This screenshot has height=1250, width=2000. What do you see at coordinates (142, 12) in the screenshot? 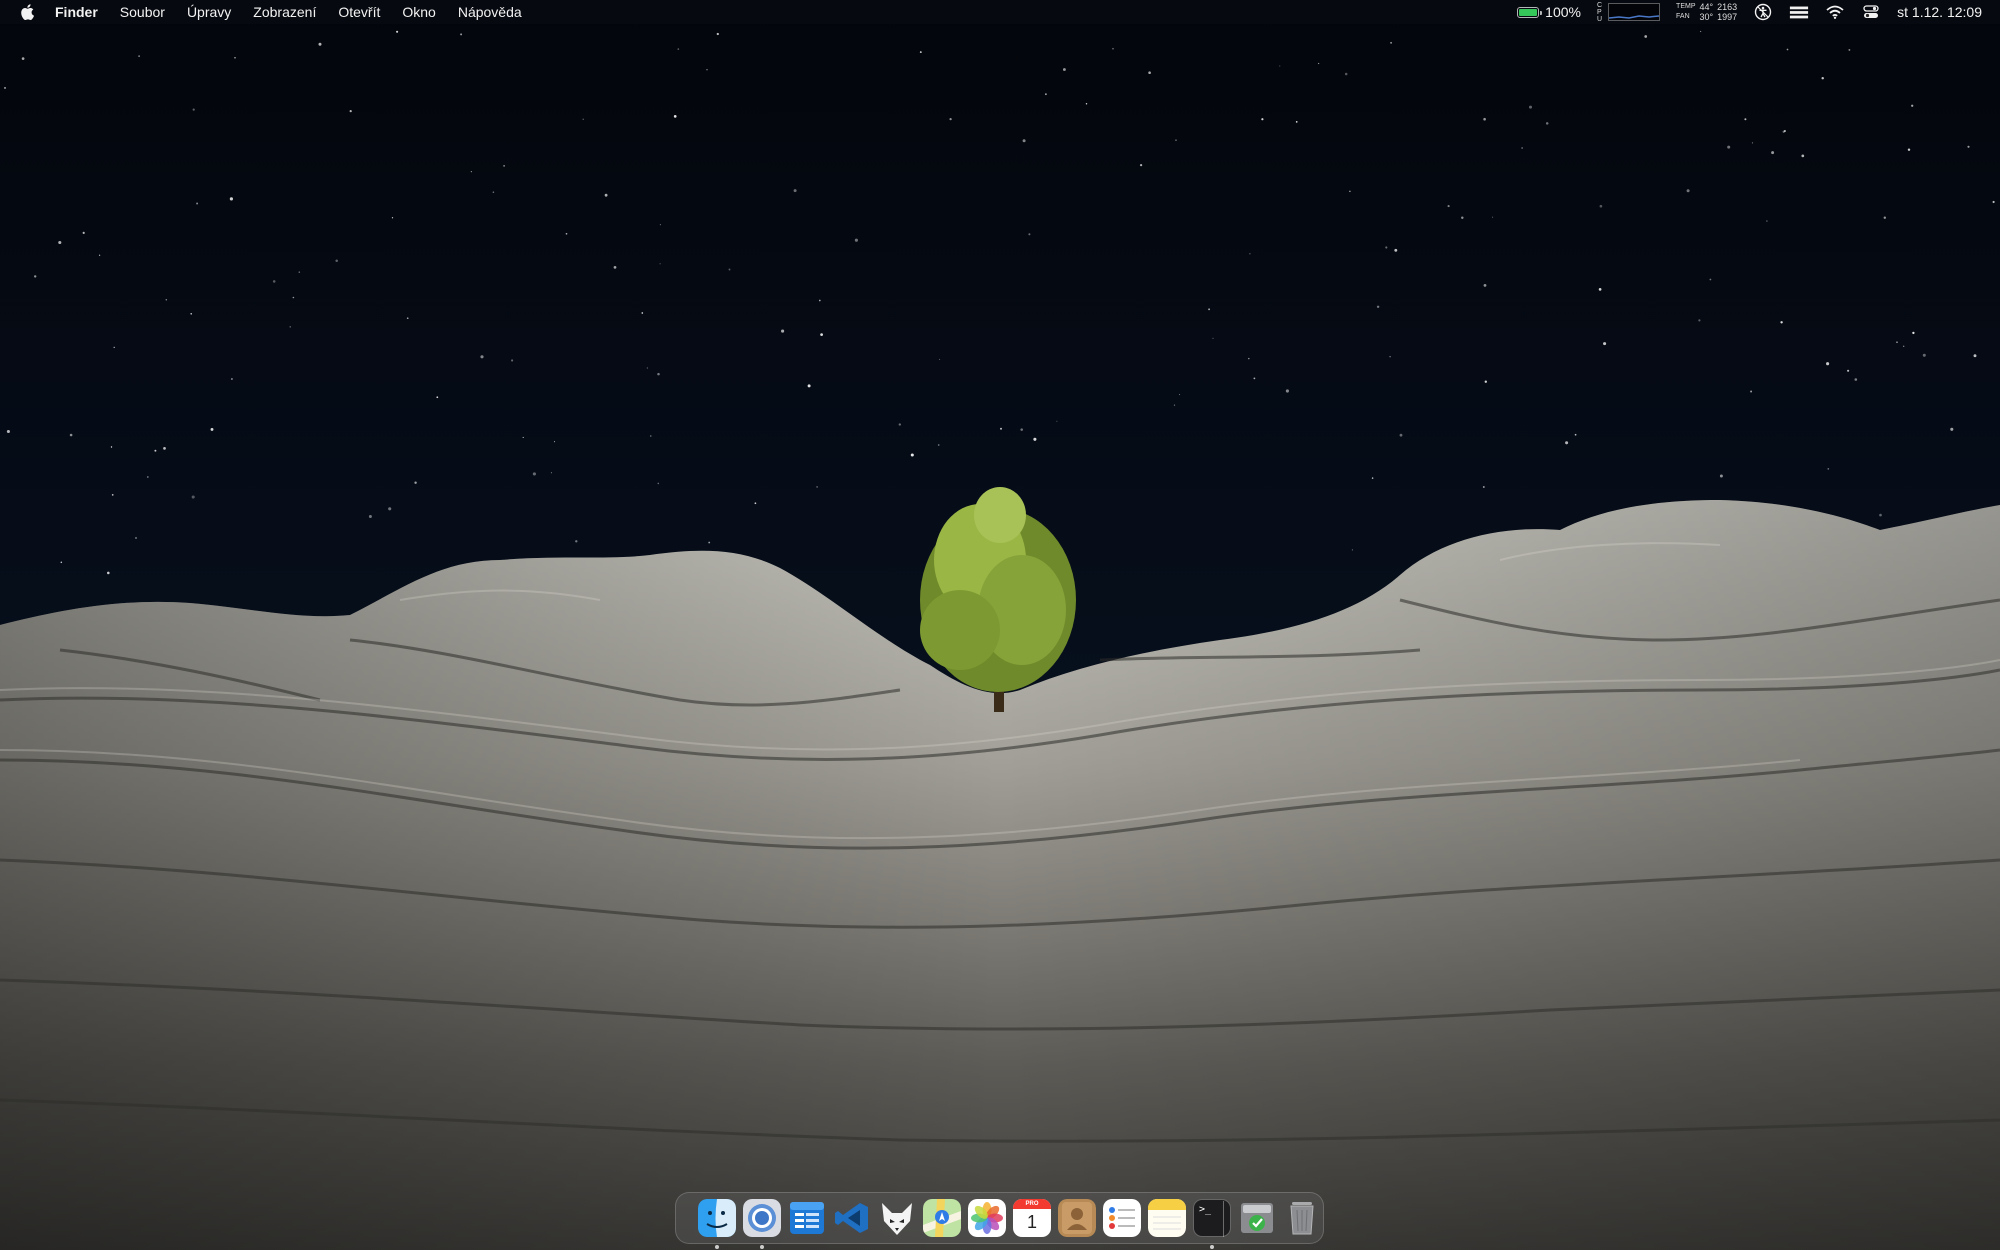
I see `menu-soubor: Soubor` at bounding box center [142, 12].